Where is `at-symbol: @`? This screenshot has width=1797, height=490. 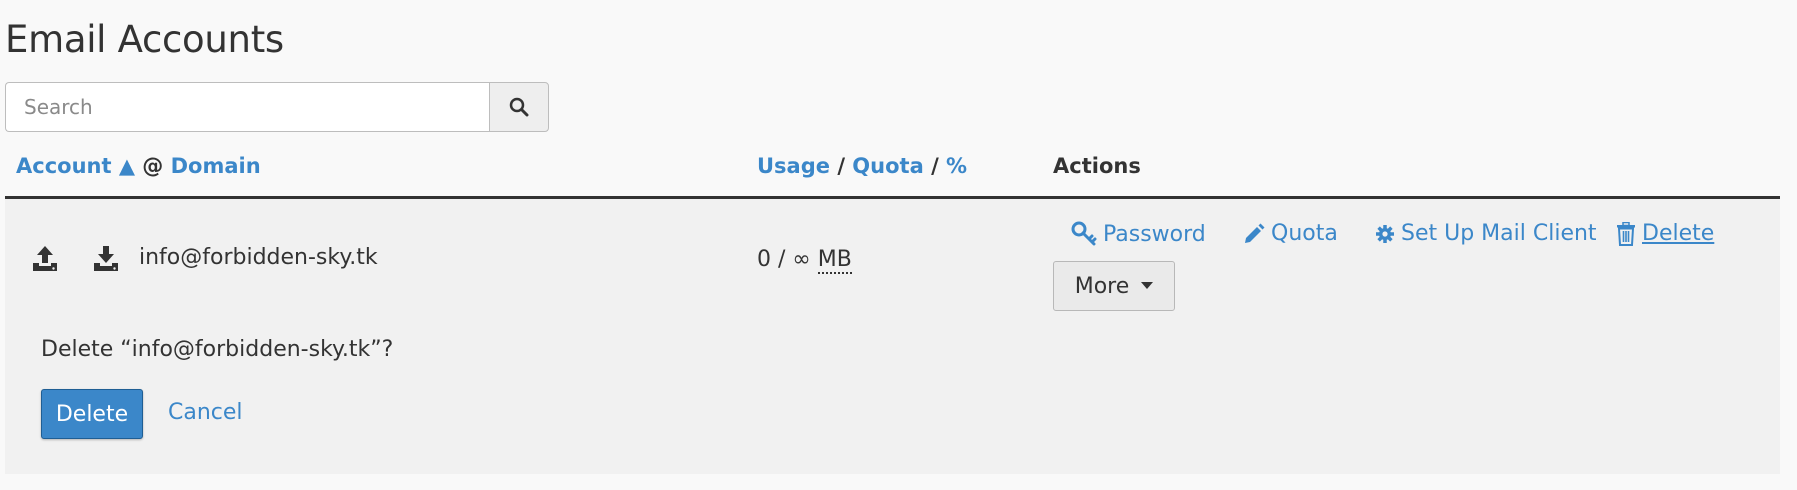 at-symbol: @ is located at coordinates (153, 166).